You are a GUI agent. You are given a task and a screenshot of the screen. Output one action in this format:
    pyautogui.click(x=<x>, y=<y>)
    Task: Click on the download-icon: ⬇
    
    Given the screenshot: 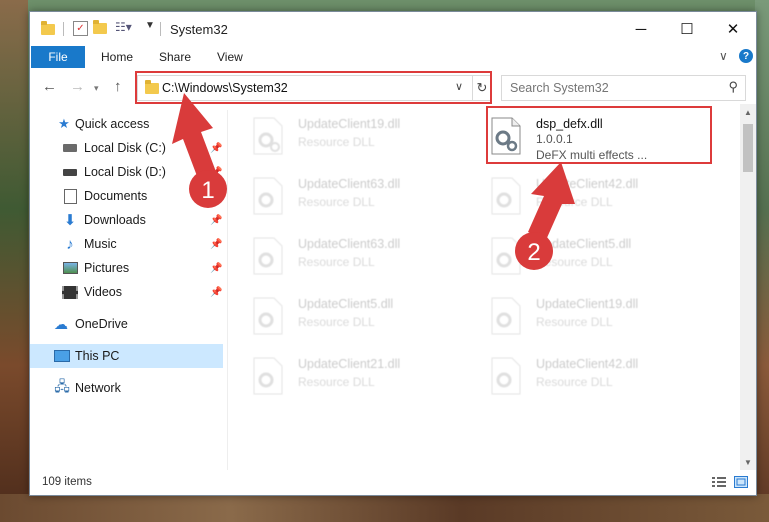 What is the action you would take?
    pyautogui.click(x=70, y=220)
    